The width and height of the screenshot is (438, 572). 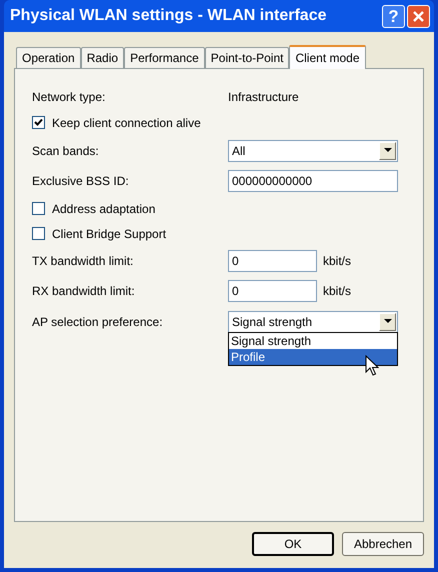 I want to click on field-value: Infrastructure, so click(x=263, y=97).